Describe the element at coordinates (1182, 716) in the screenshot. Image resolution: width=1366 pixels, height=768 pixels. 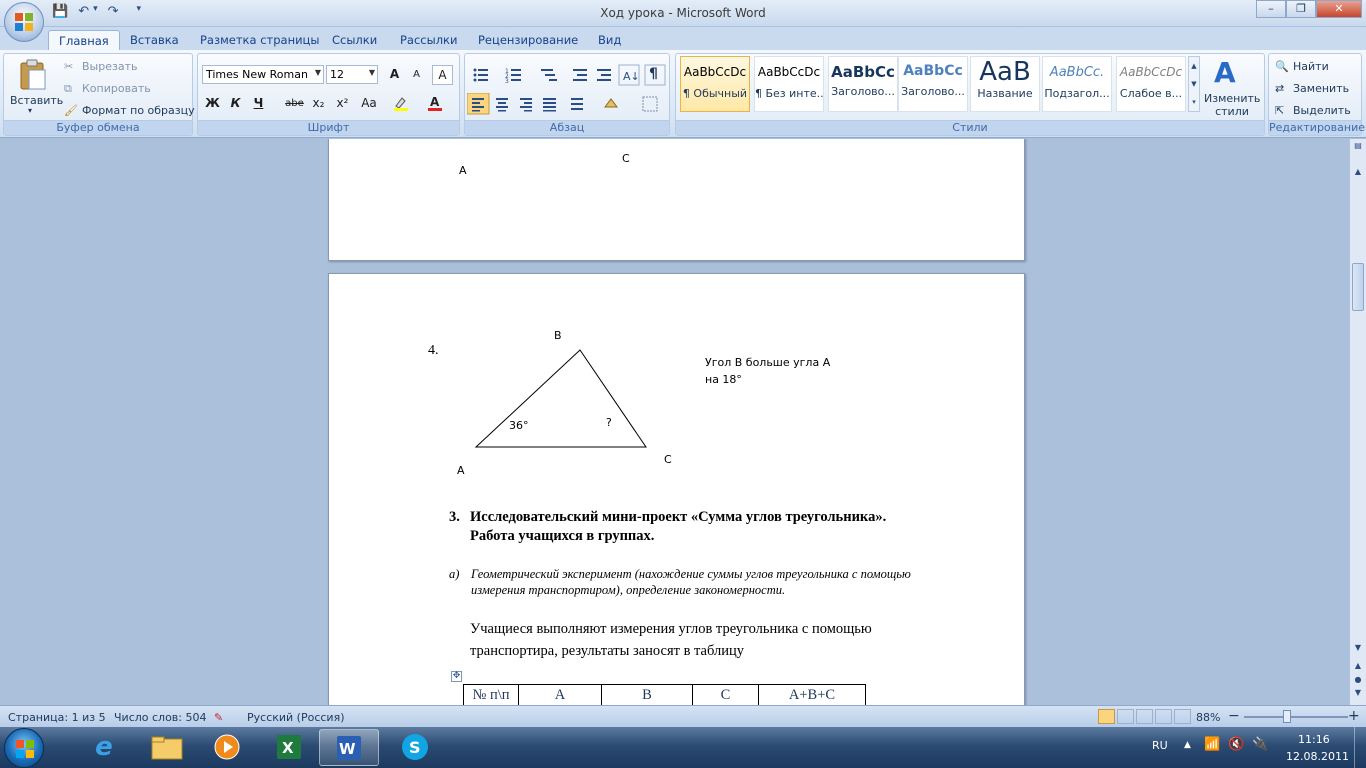
I see `draft-button` at that location.